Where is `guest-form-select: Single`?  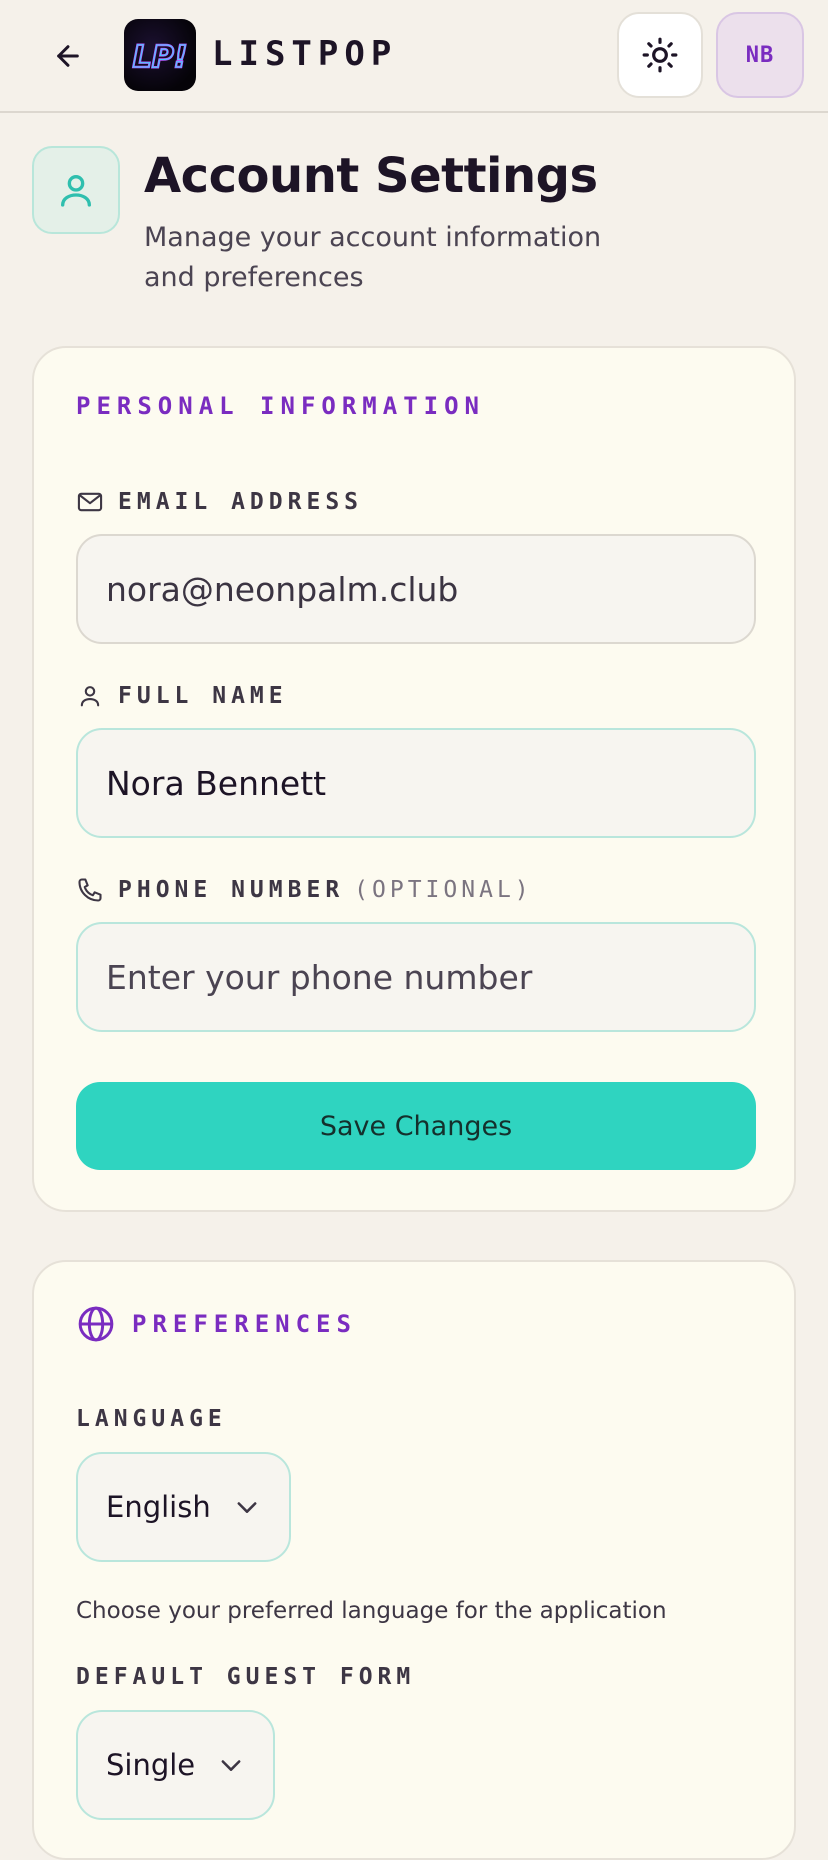 guest-form-select: Single is located at coordinates (176, 1765).